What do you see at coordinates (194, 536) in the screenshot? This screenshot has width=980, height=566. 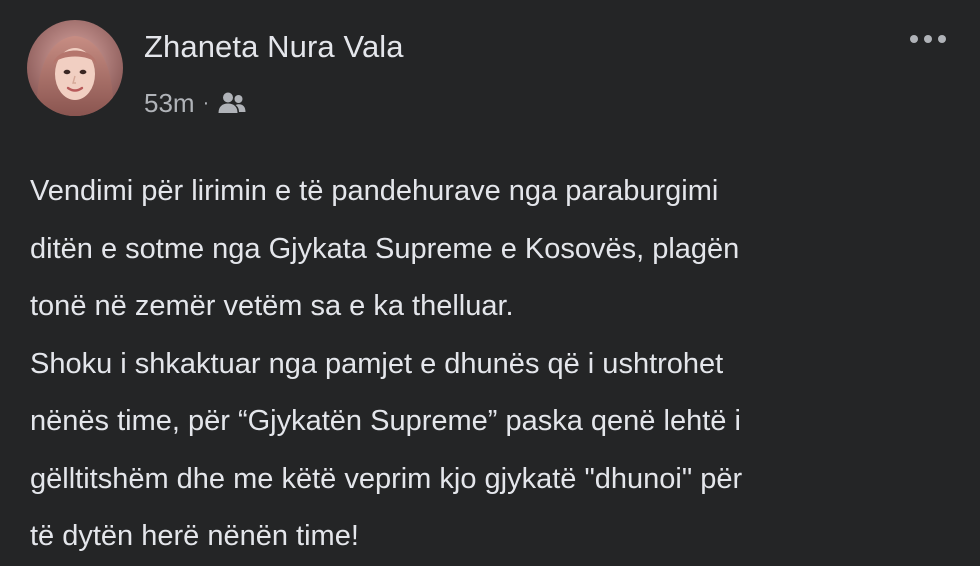 I see `post-text-line: të dytën herë nënën time!` at bounding box center [194, 536].